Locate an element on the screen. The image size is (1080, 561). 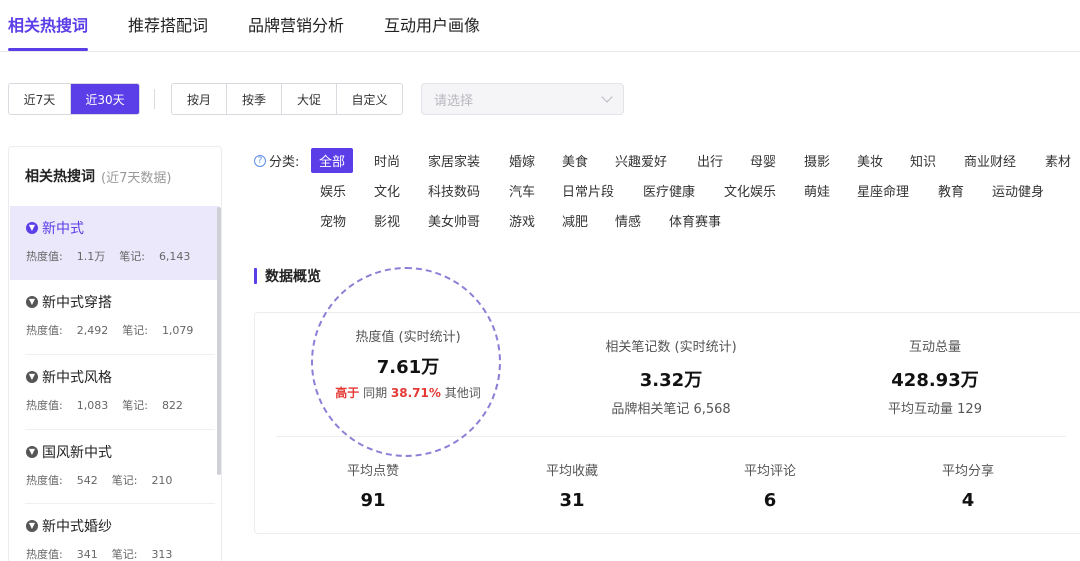
heat-comparison: 高于 同期 38.71% 其他词 is located at coordinates (408, 392).